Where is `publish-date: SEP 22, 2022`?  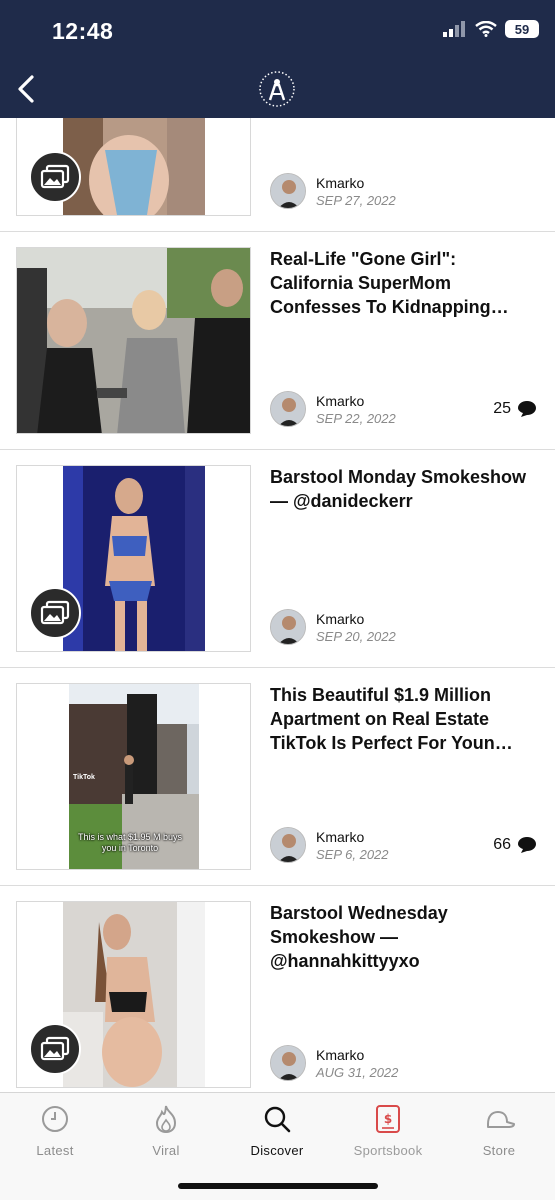
publish-date: SEP 22, 2022 is located at coordinates (356, 418).